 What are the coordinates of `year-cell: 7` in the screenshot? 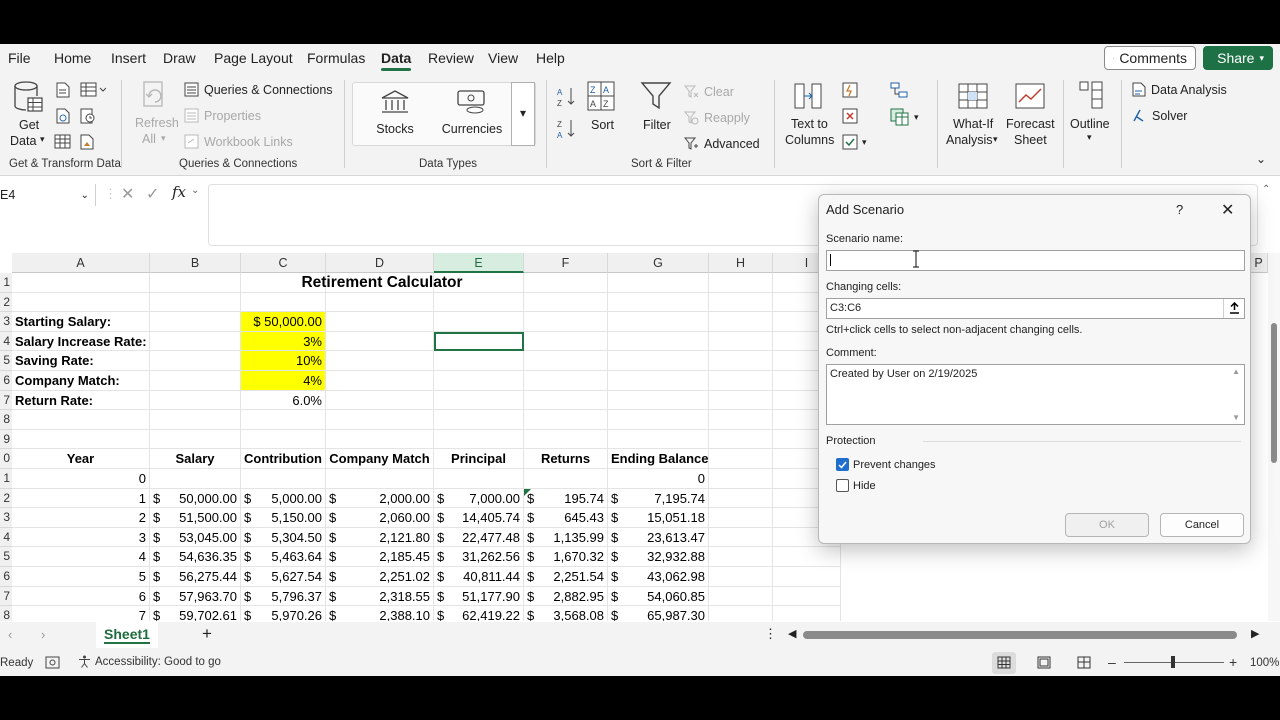 It's located at (81, 613).